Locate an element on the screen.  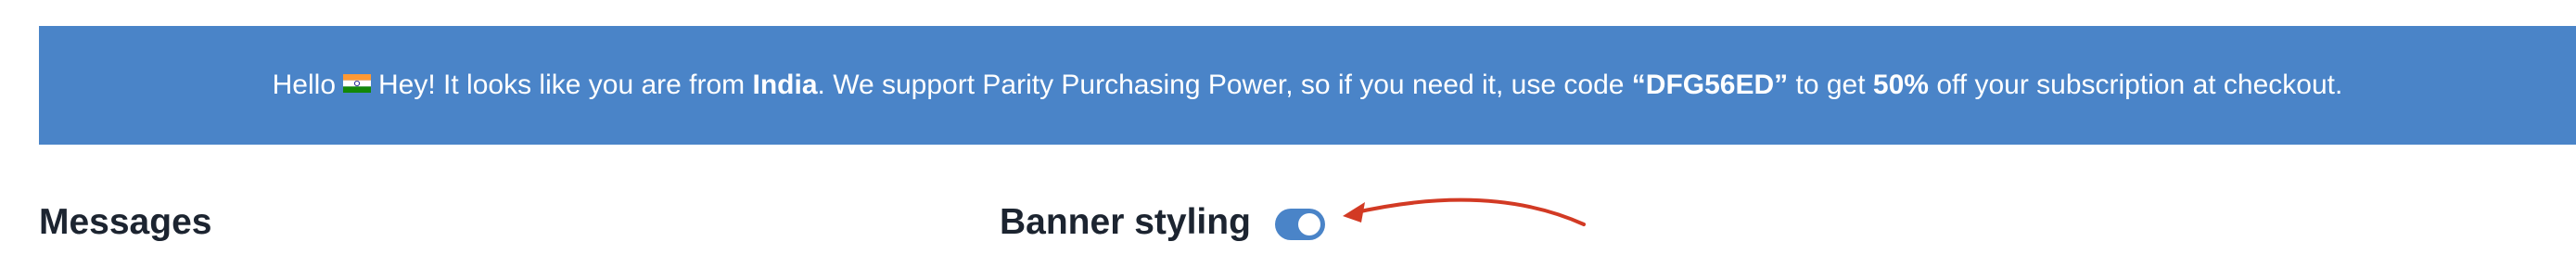
banner-styling-toggle is located at coordinates (1299, 224).